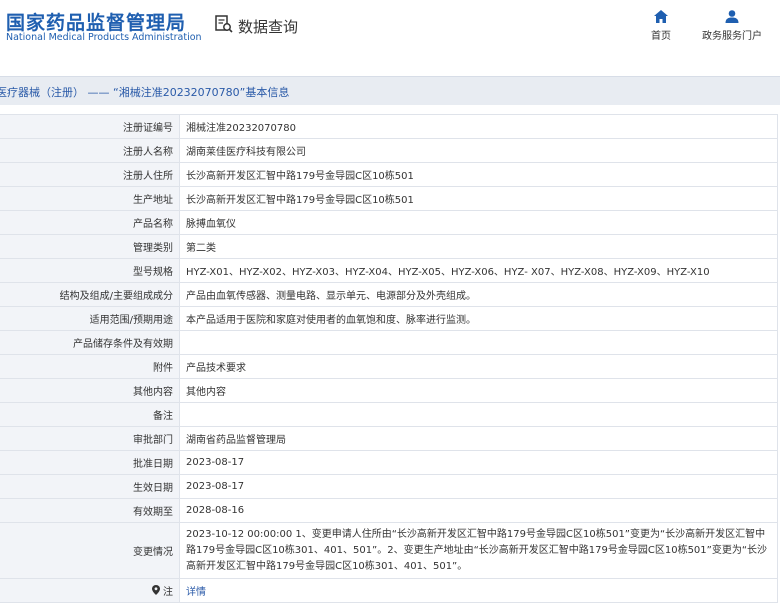  I want to click on row-value: 本产品适用于医院和家庭对使用者的血氧饱和度、脉率进行监测。, so click(478, 318).